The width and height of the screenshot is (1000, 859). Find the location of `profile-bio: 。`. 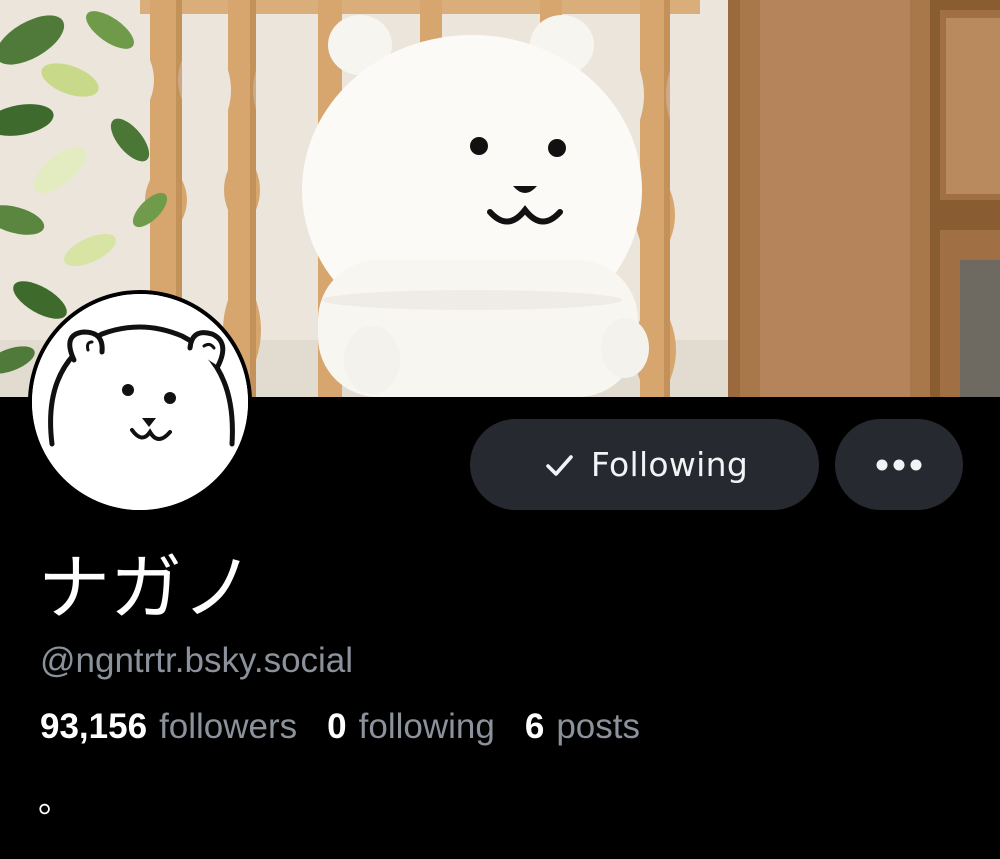

profile-bio: 。 is located at coordinates (55, 801).